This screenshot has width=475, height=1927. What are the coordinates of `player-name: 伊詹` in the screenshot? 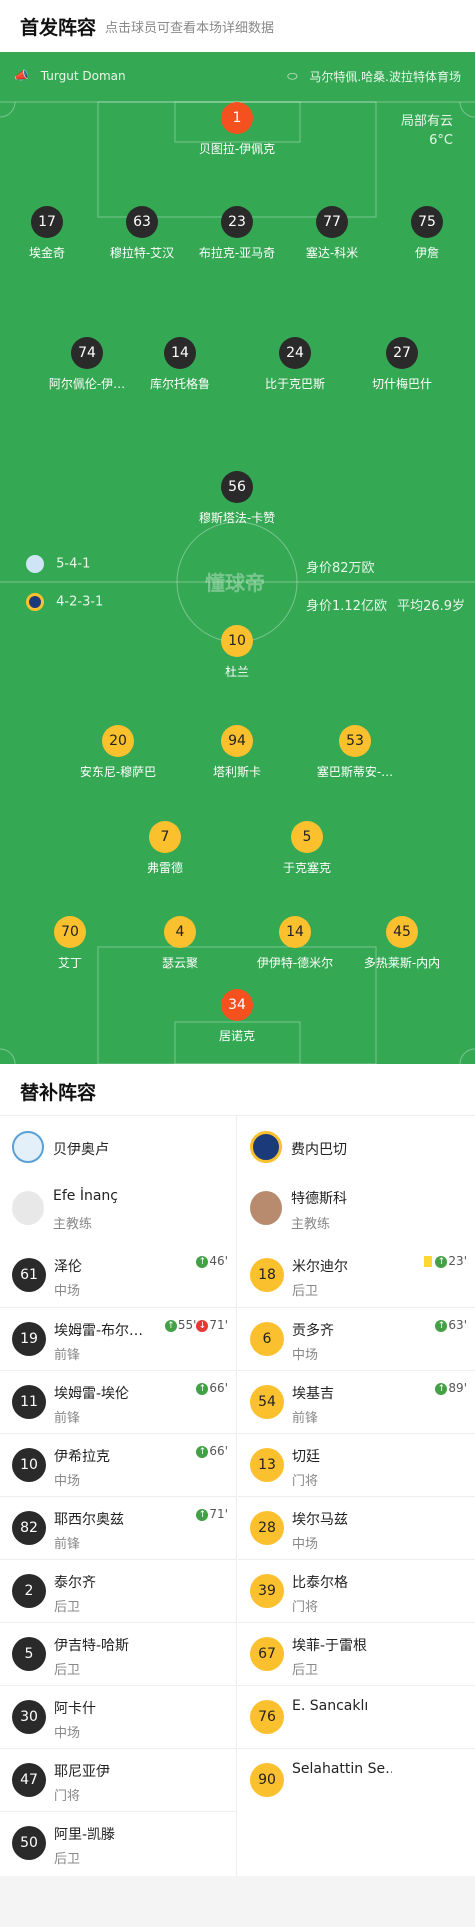 It's located at (426, 253).